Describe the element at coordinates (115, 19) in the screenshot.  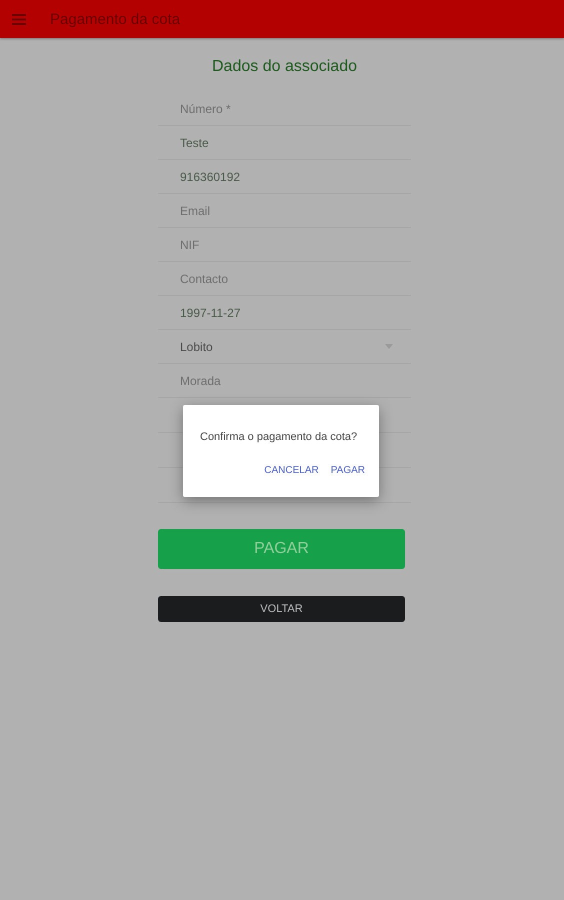
I see `page-title: Pagamento da cota` at that location.